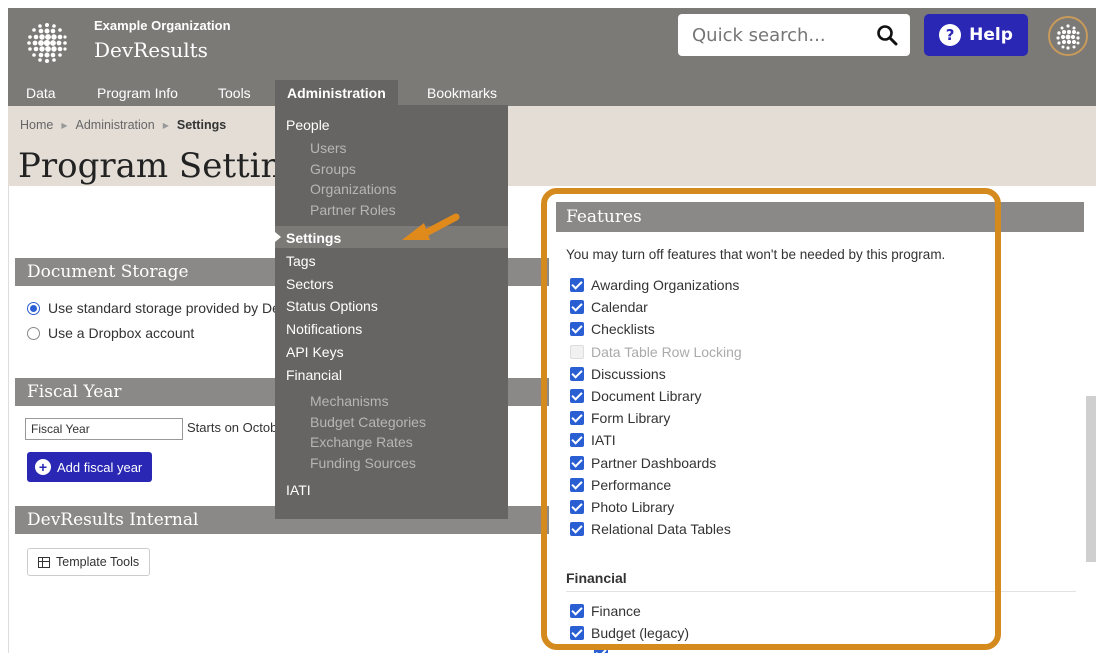 Image resolution: width=1096 pixels, height=653 pixels. I want to click on breadcrumb-administration: Administration, so click(115, 125).